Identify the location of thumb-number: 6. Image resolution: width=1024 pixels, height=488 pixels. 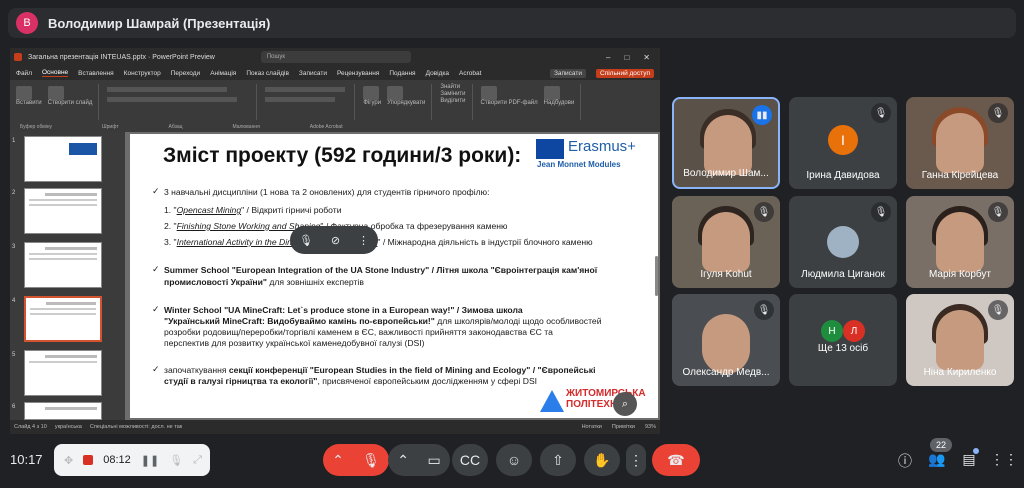
(14, 407).